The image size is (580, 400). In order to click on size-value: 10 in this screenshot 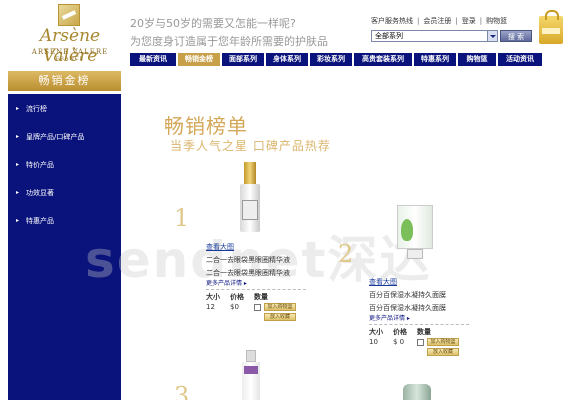, I will do `click(373, 342)`.